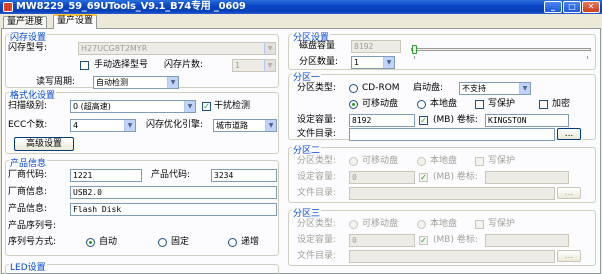 The image size is (602, 274). Describe the element at coordinates (162, 242) in the screenshot. I see `serial-mode-fixed-radio` at that location.